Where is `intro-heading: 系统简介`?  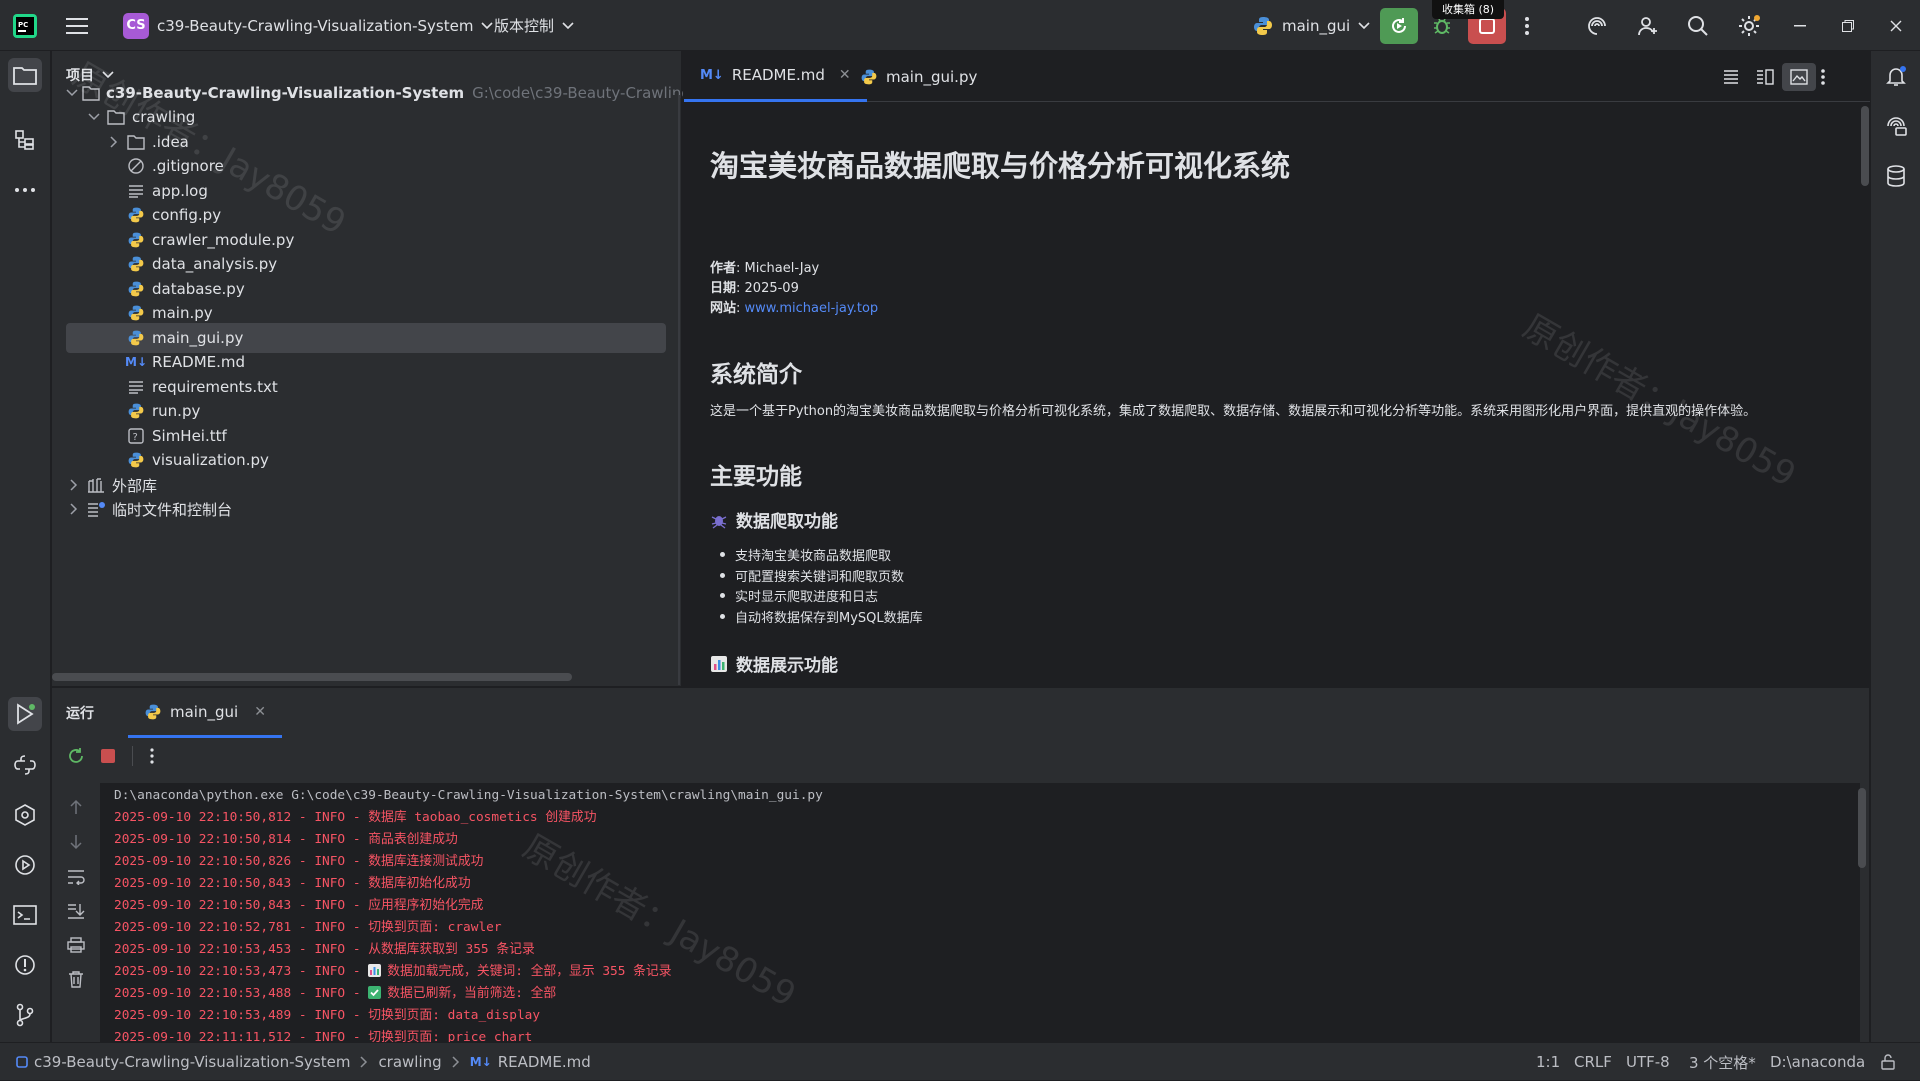 intro-heading: 系统简介 is located at coordinates (756, 375).